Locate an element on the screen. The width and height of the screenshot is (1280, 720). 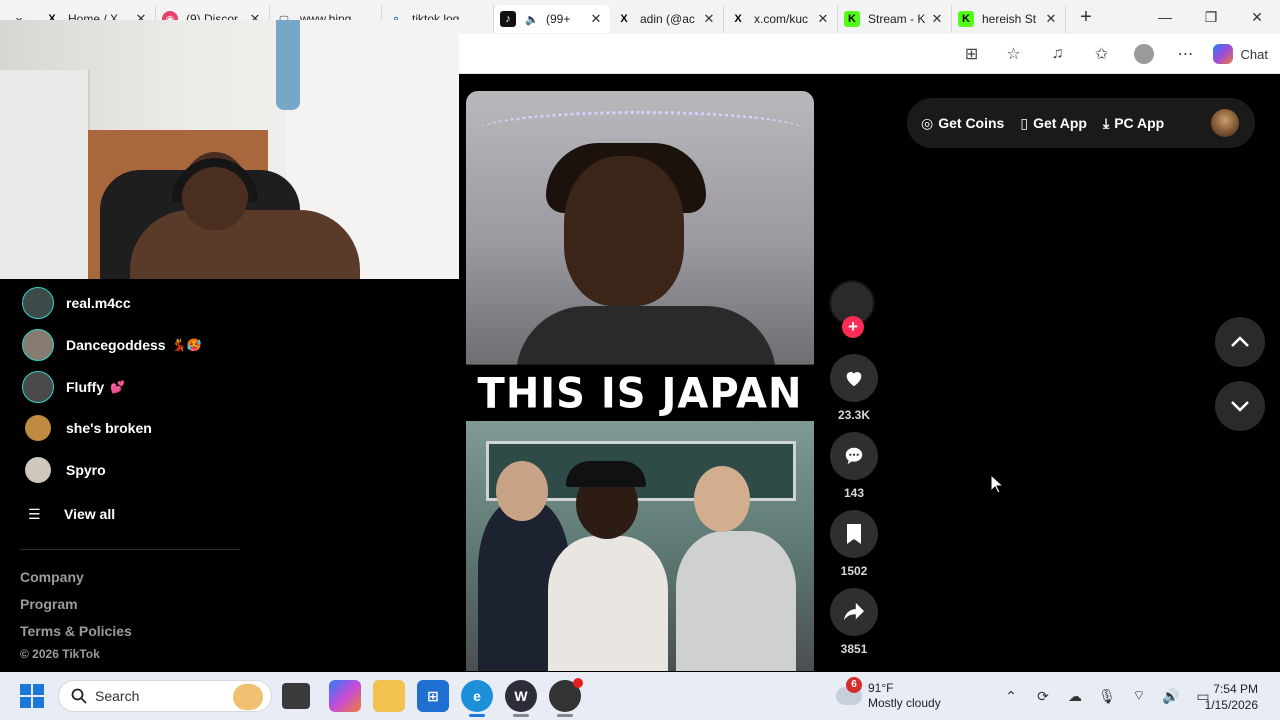
tab-kick-hereish: K hereish St ✕ is located at coordinates (1009, 19).